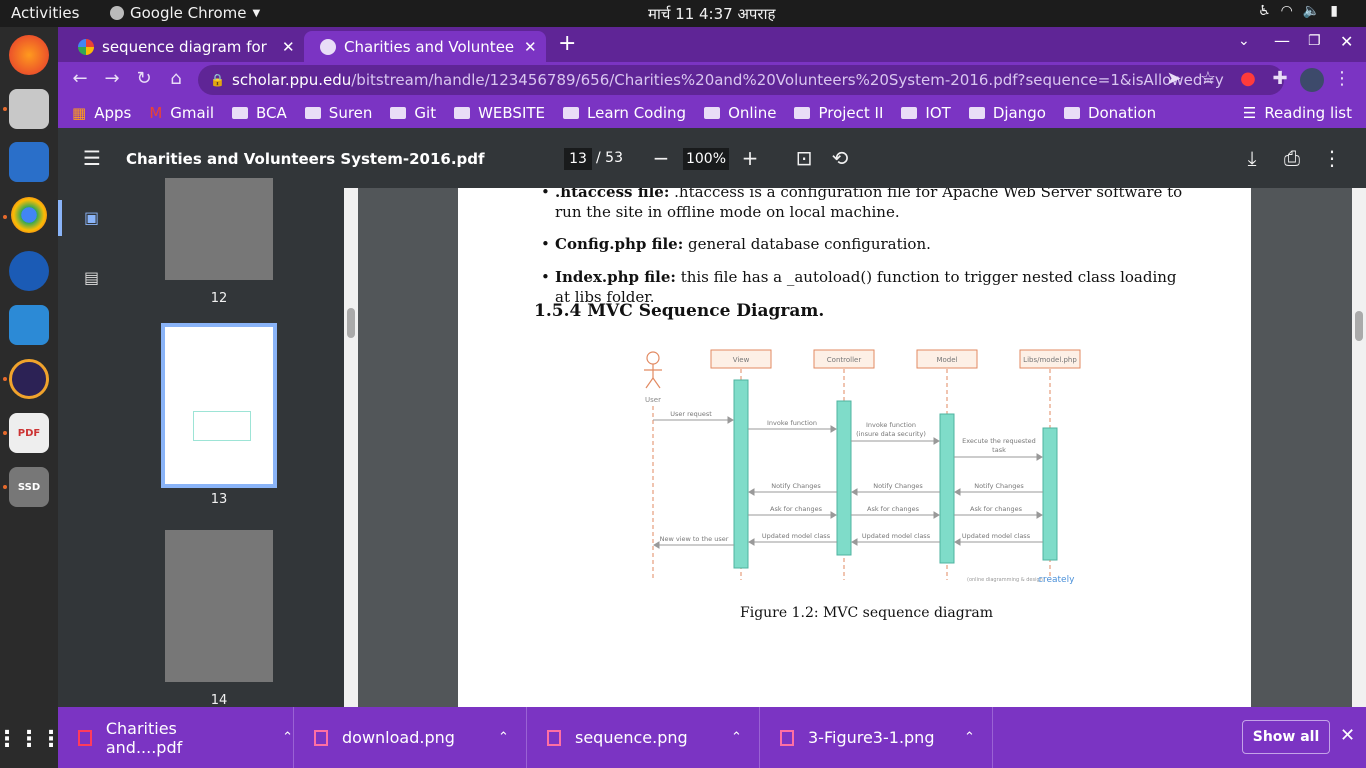  I want to click on bookmark-project-ii: Project II, so click(838, 113).